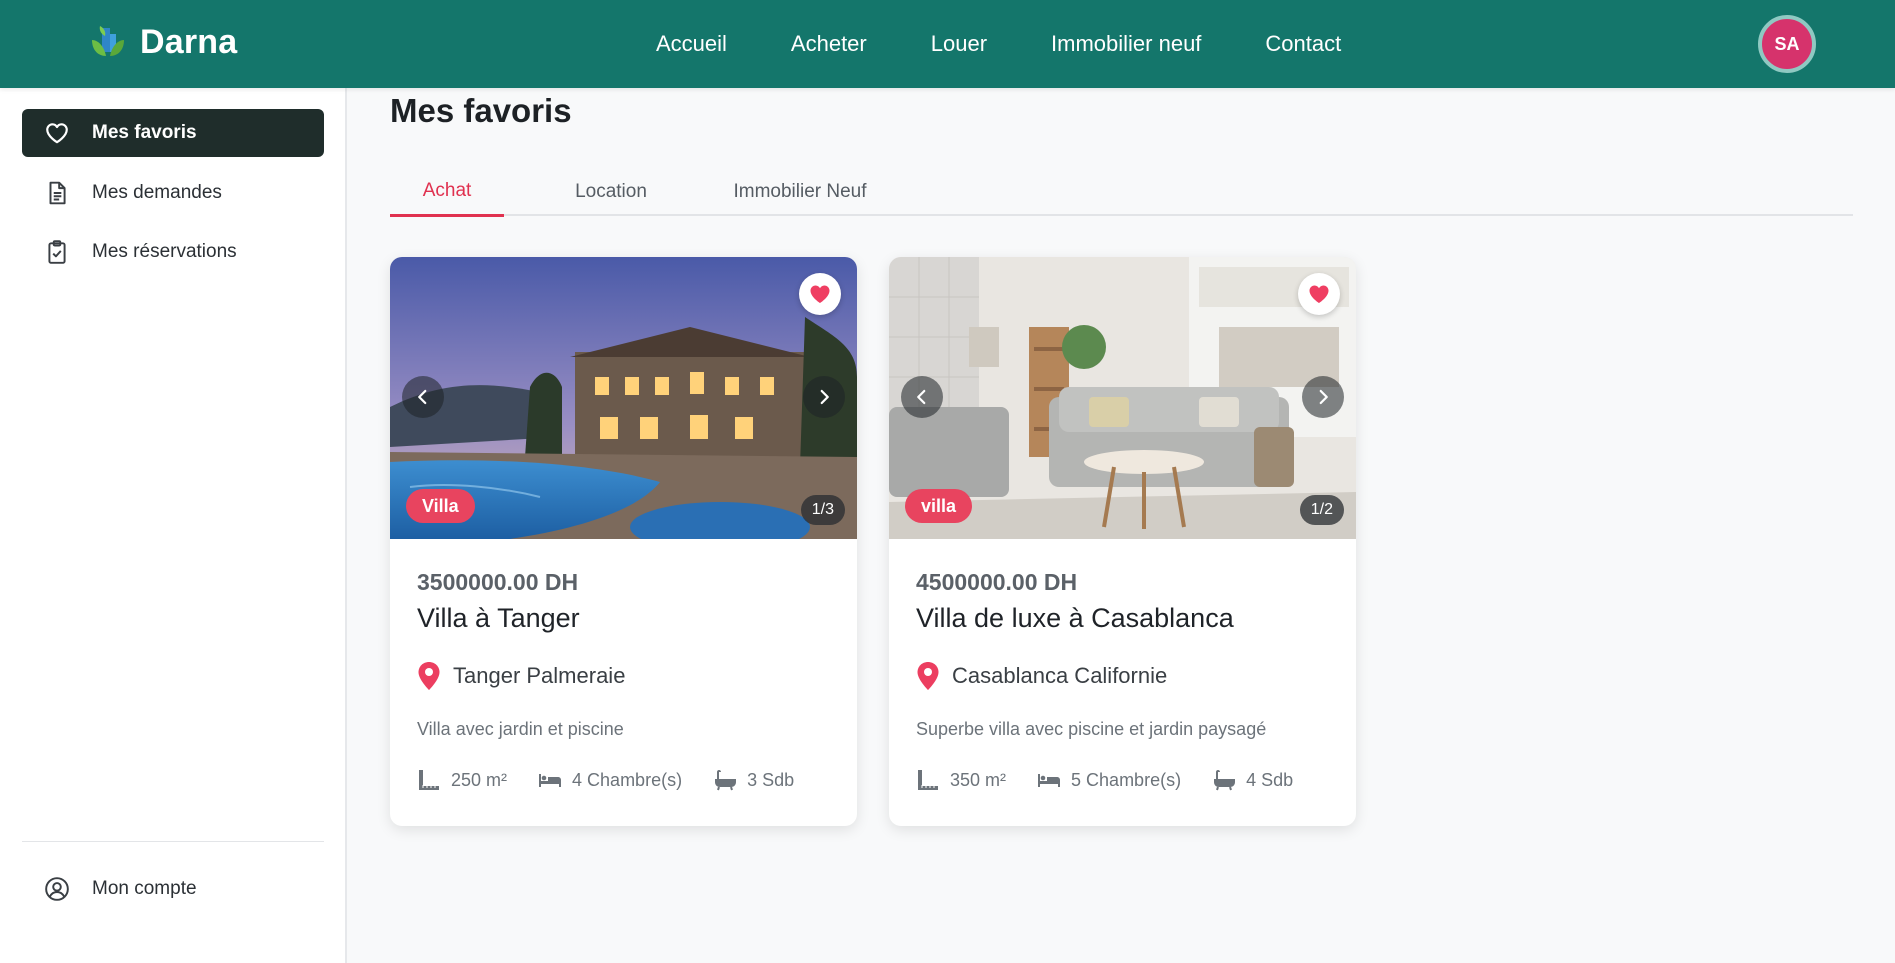 This screenshot has width=1895, height=963. What do you see at coordinates (611, 192) in the screenshot?
I see `tab-location: Location` at bounding box center [611, 192].